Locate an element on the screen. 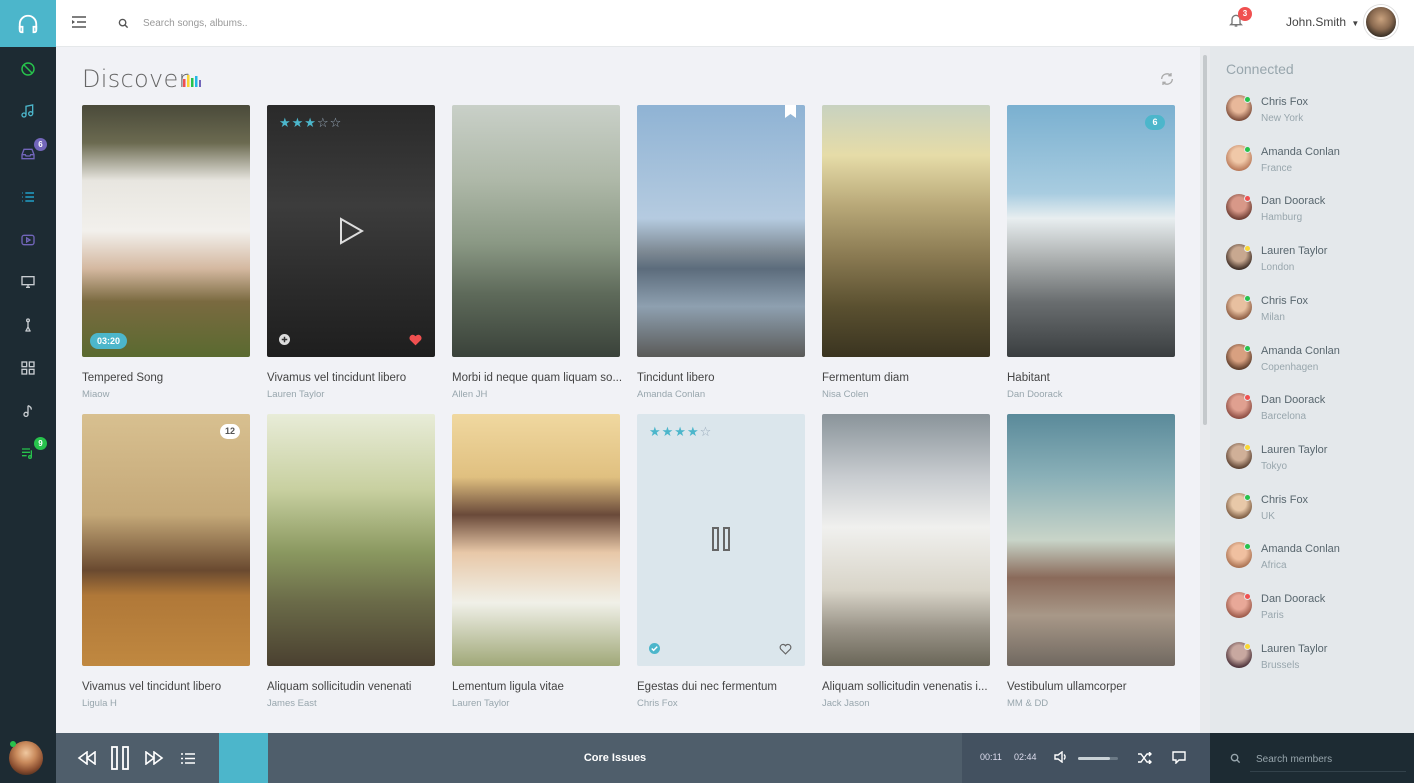 The height and width of the screenshot is (783, 1414). album-cover: 03:20 is located at coordinates (166, 231).